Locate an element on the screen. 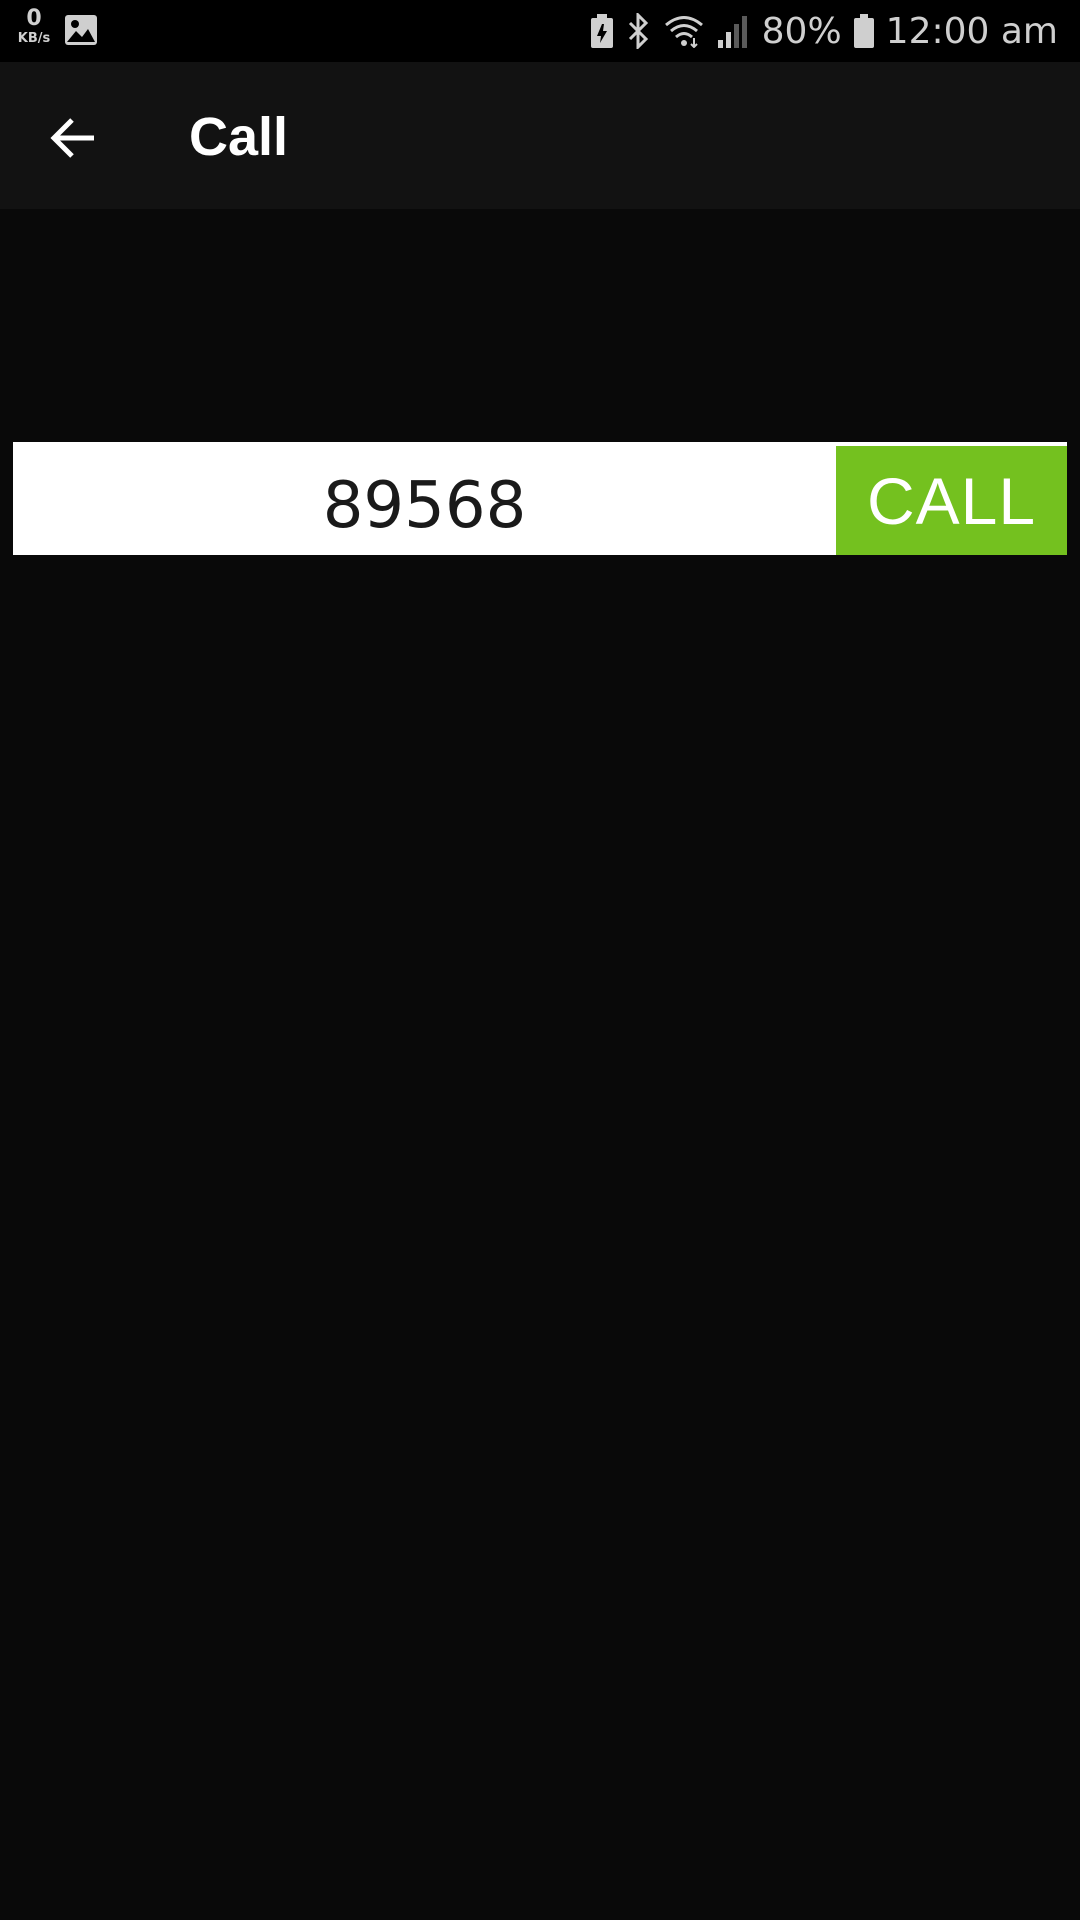  wifi-icon is located at coordinates (684, 31).